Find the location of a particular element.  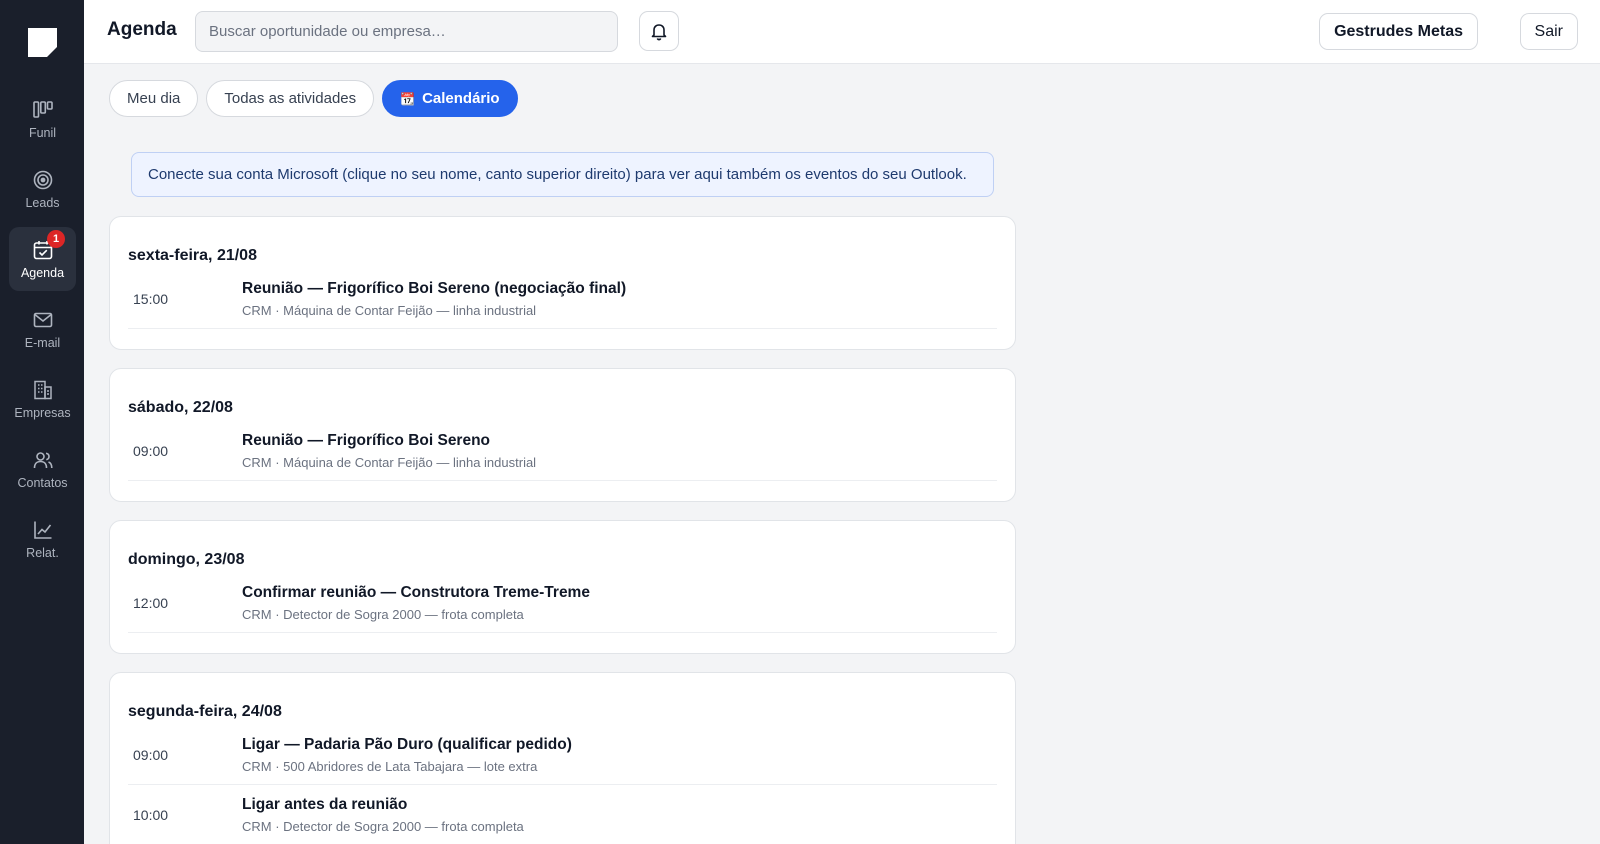

tab-label: Calendário is located at coordinates (461, 98).